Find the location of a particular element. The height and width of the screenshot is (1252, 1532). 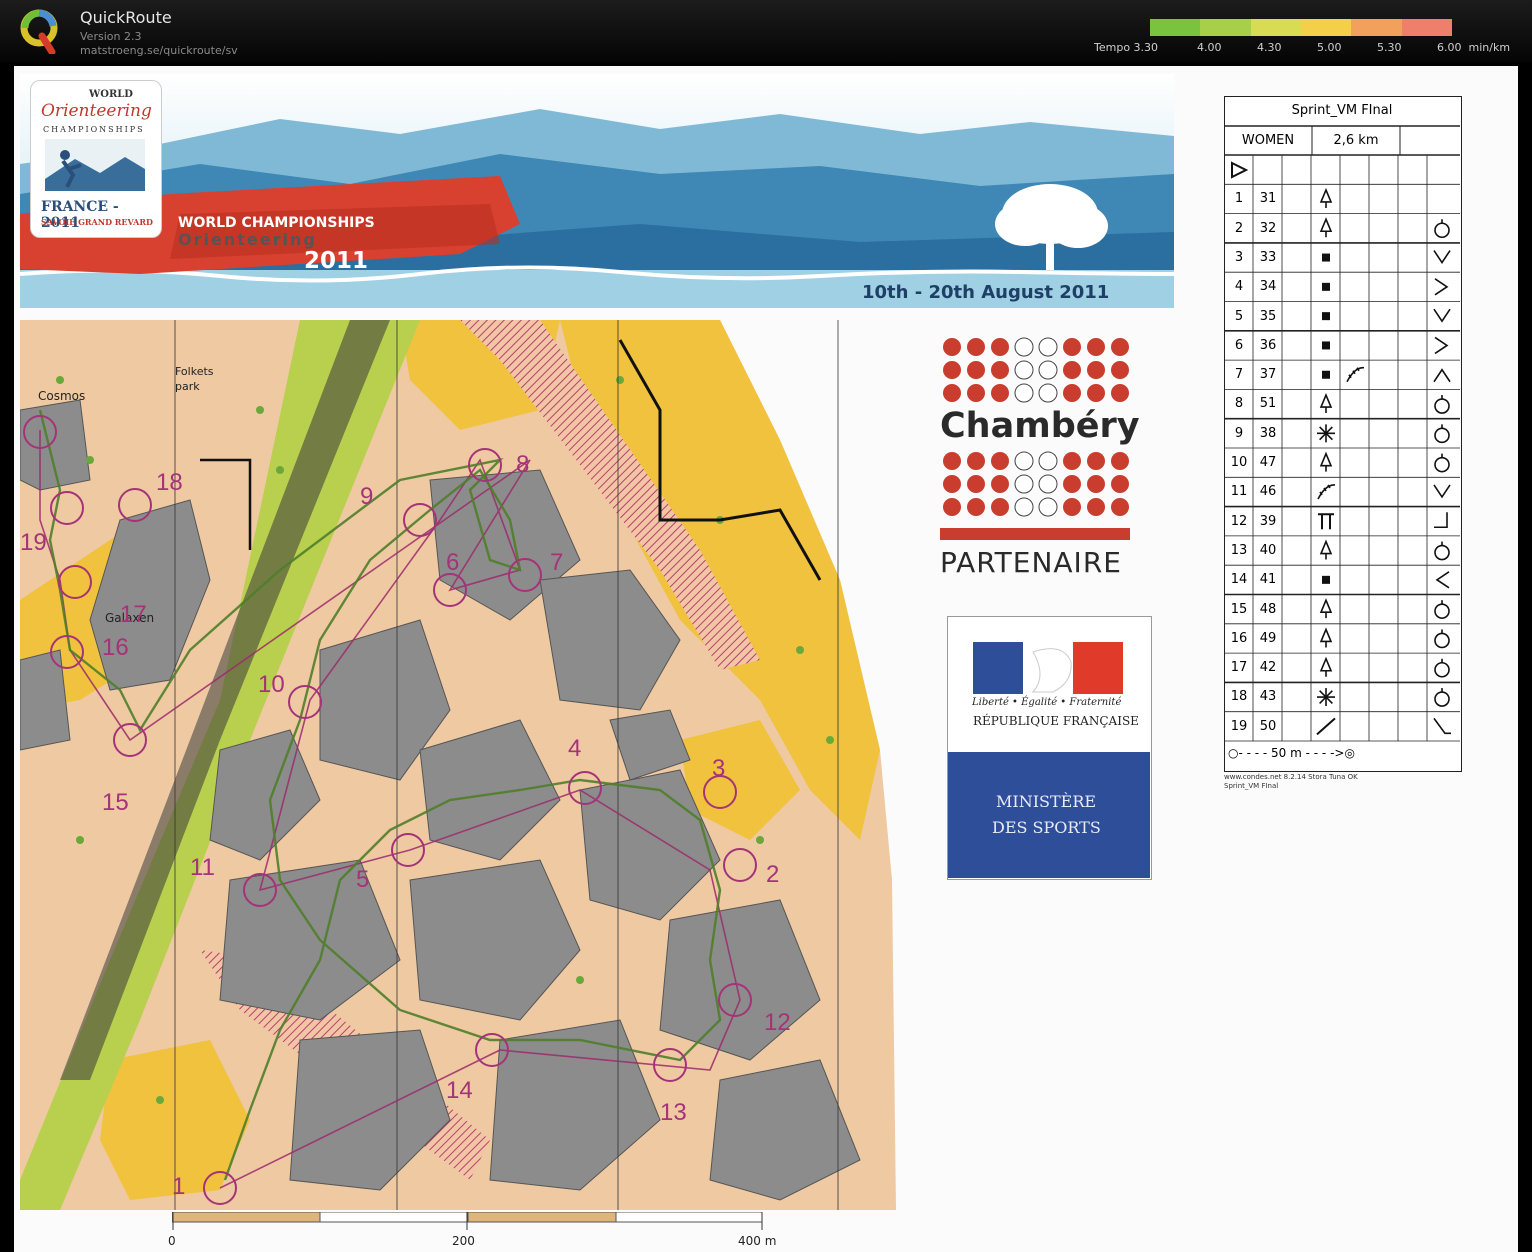

sash-world-championships: WORLD CHAMPIONSHIPS is located at coordinates (276, 223).